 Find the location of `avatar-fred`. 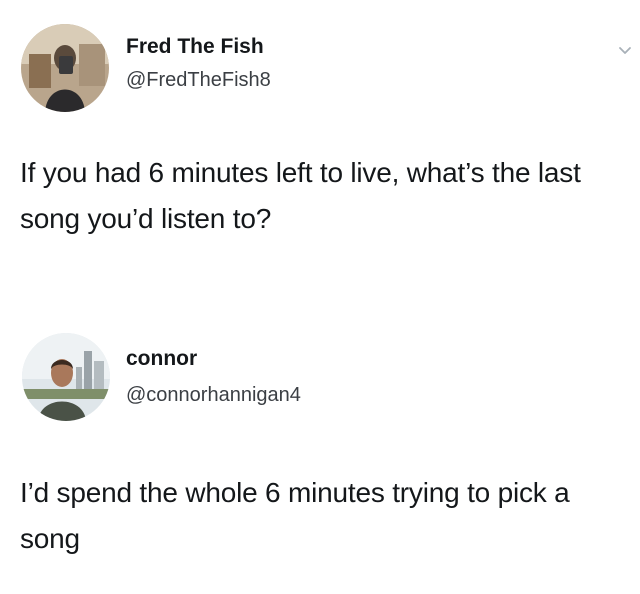

avatar-fred is located at coordinates (65, 68).